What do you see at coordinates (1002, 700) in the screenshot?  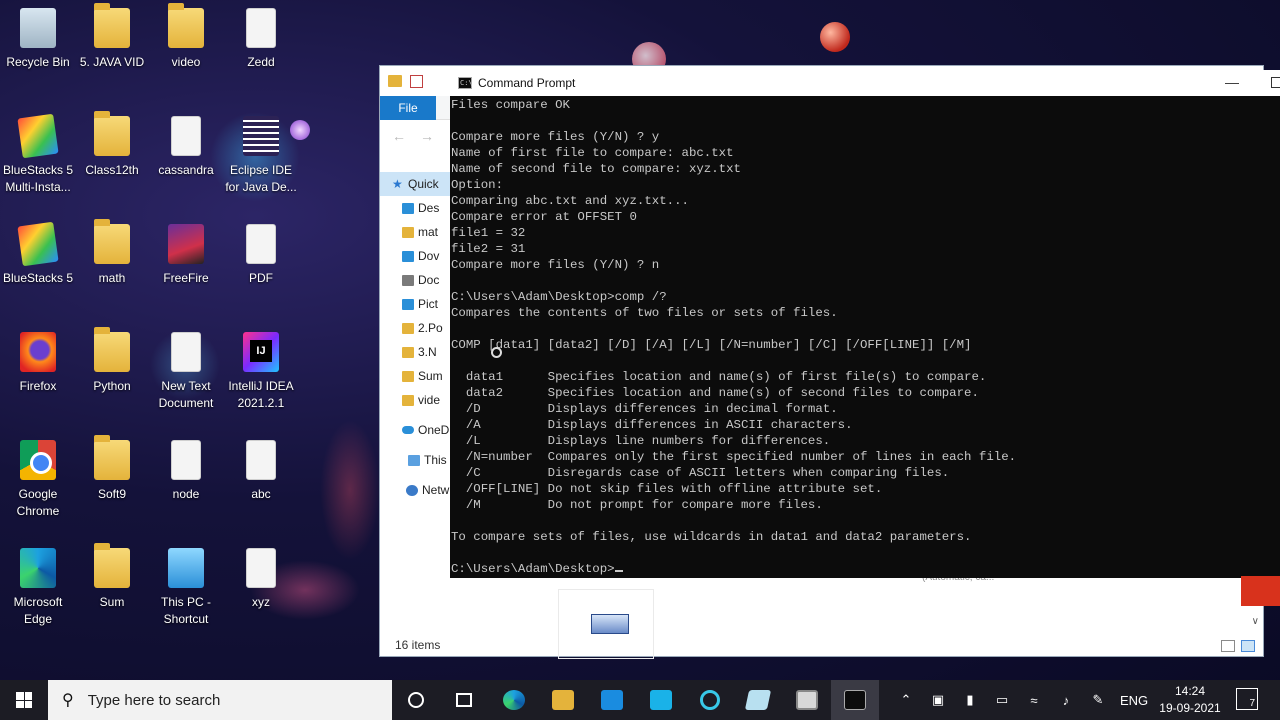 I see `battery-icon: ▭` at bounding box center [1002, 700].